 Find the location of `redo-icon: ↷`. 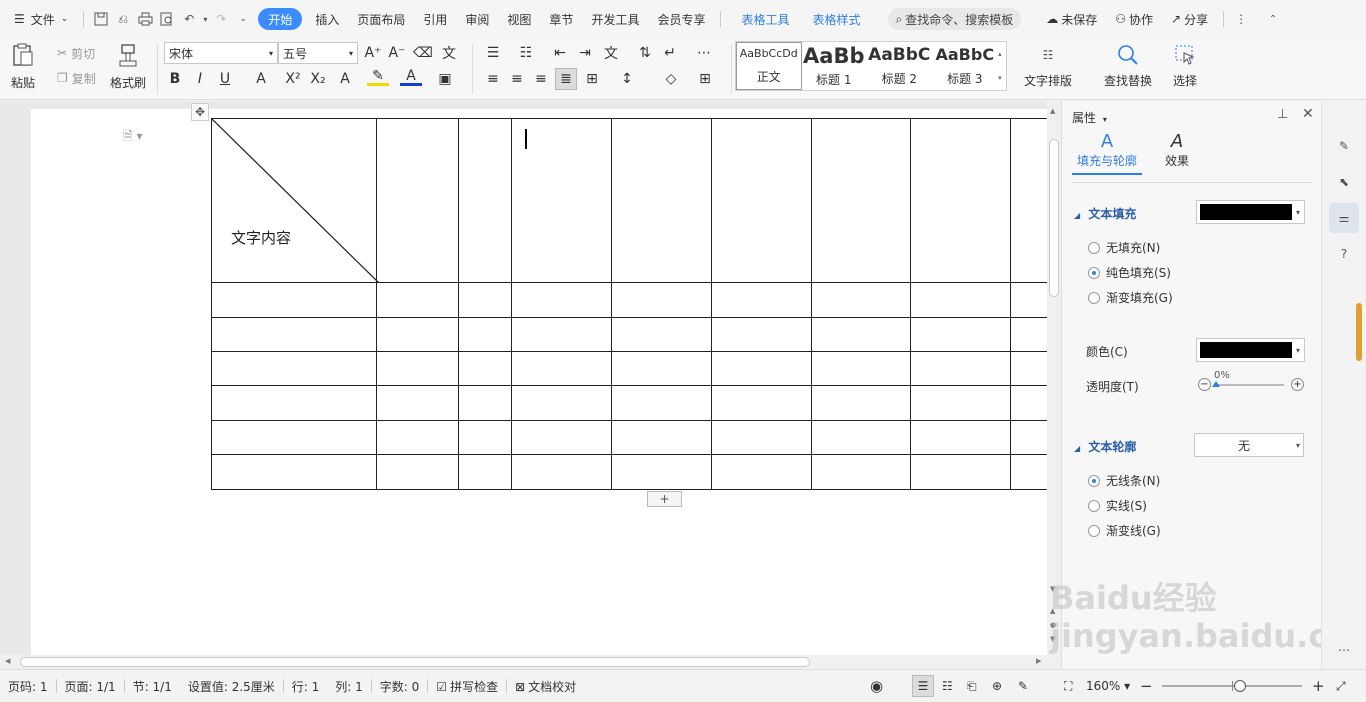

redo-icon: ↷ is located at coordinates (221, 19).